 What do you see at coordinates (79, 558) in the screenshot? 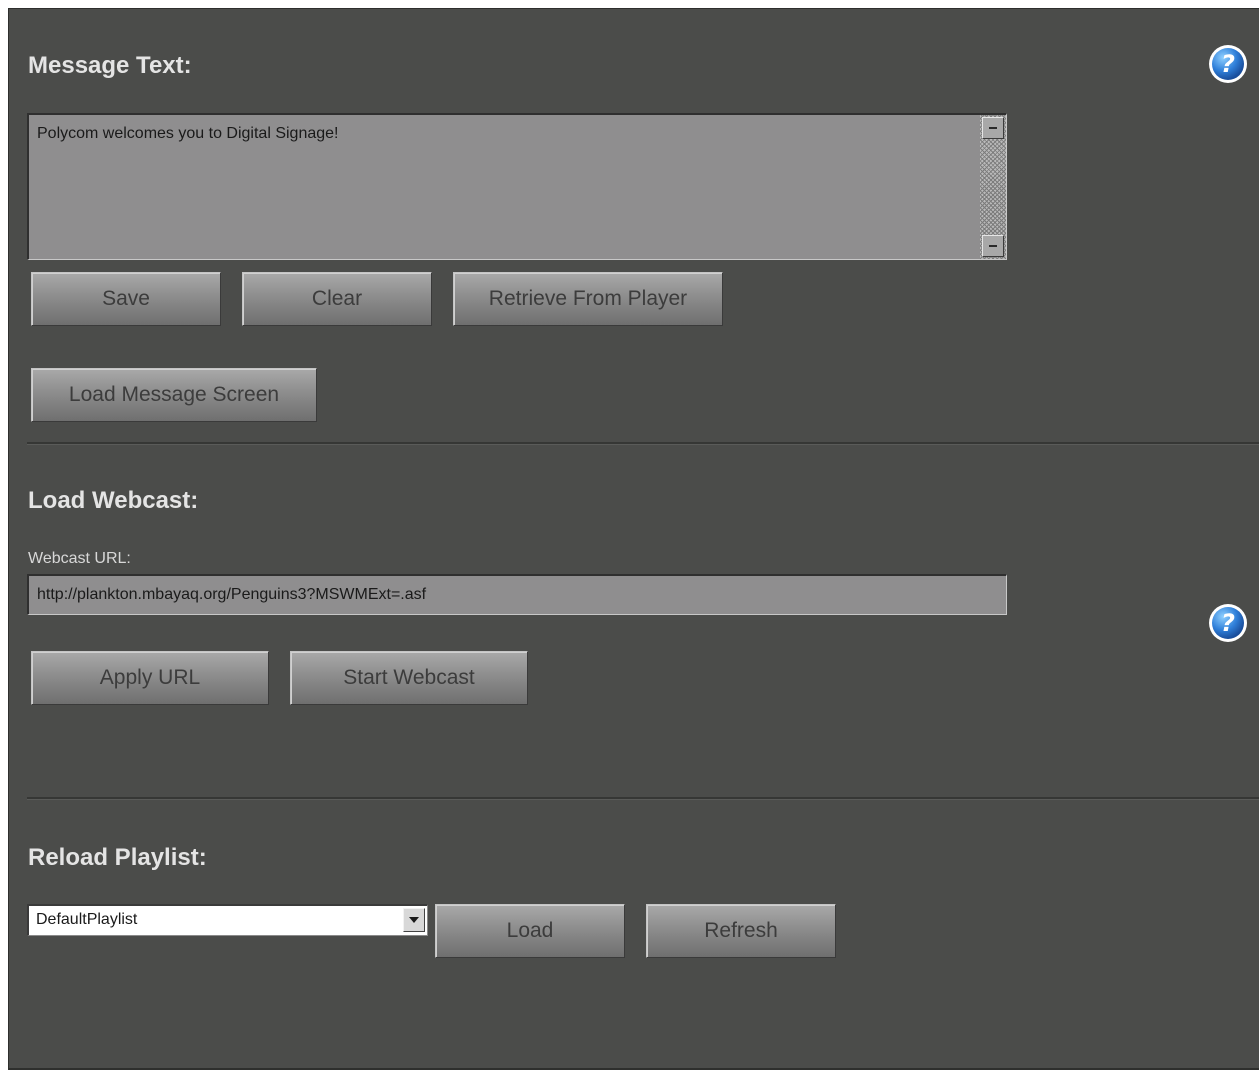
I see `webcast-url-label: Webcast URL:` at bounding box center [79, 558].